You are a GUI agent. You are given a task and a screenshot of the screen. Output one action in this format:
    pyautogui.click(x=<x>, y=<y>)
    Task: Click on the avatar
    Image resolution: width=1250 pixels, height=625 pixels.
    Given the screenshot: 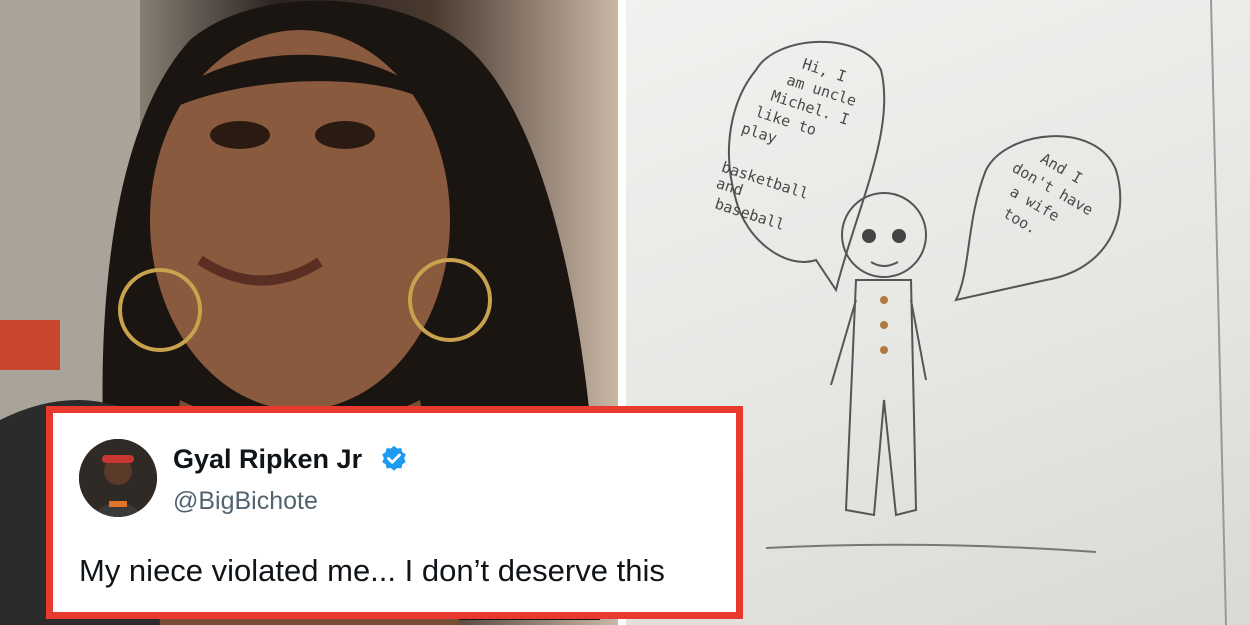 What is the action you would take?
    pyautogui.click(x=118, y=478)
    